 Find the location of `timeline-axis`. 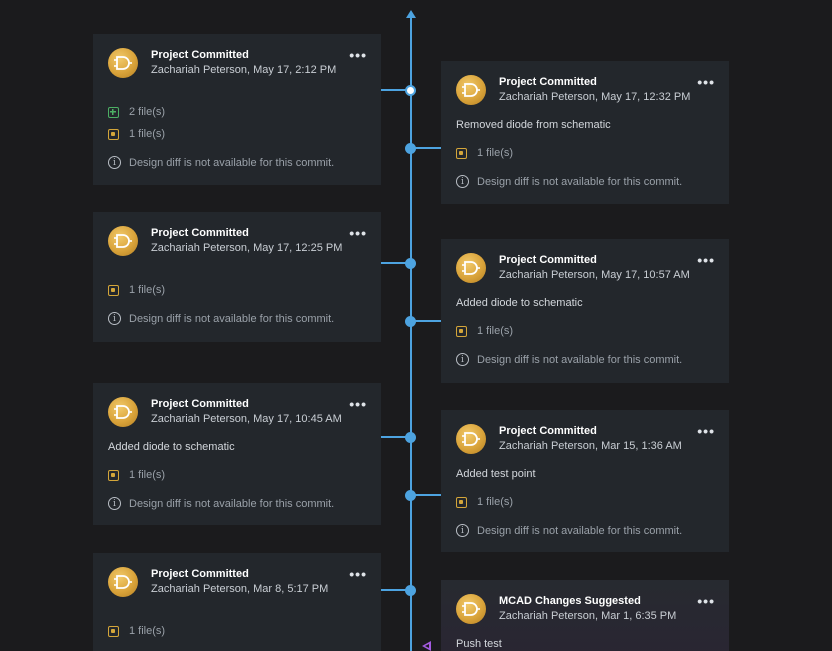

timeline-axis is located at coordinates (411, 332).